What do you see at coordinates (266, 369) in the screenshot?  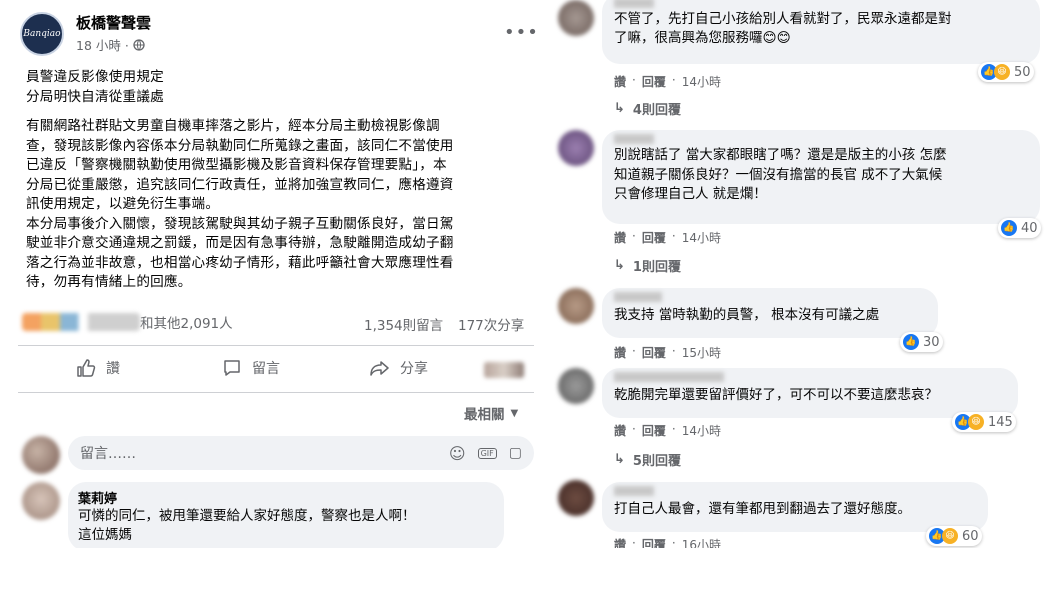 I see `comment-label: 留言` at bounding box center [266, 369].